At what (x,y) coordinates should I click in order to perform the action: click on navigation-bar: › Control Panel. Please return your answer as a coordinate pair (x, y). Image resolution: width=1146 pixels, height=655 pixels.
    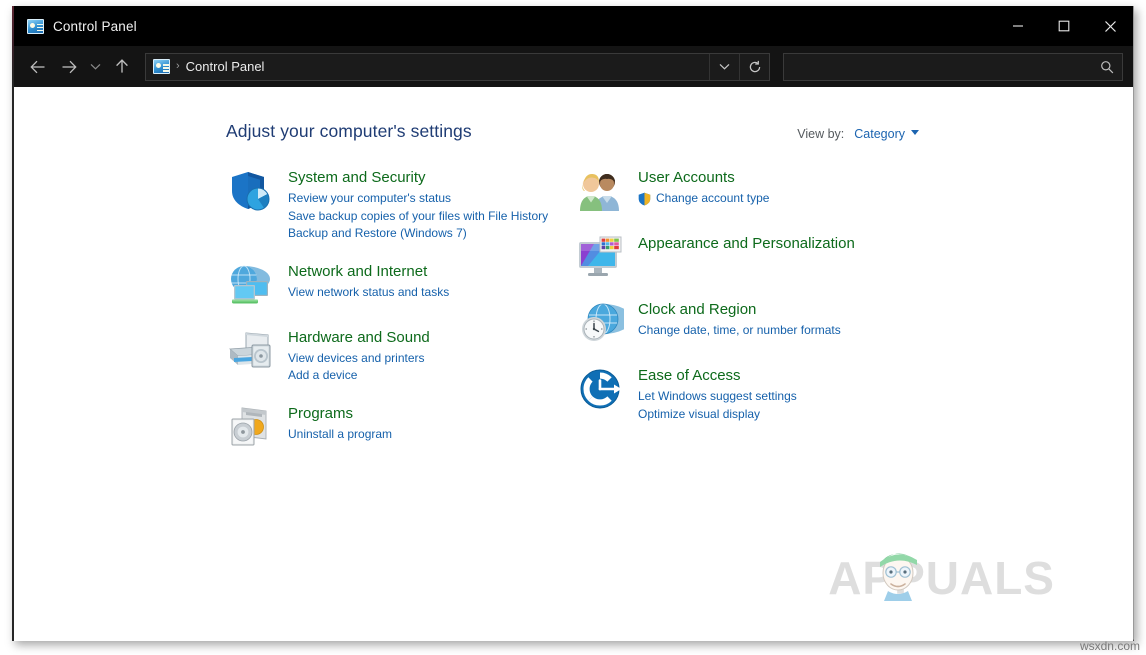
    Looking at the image, I should click on (573, 66).